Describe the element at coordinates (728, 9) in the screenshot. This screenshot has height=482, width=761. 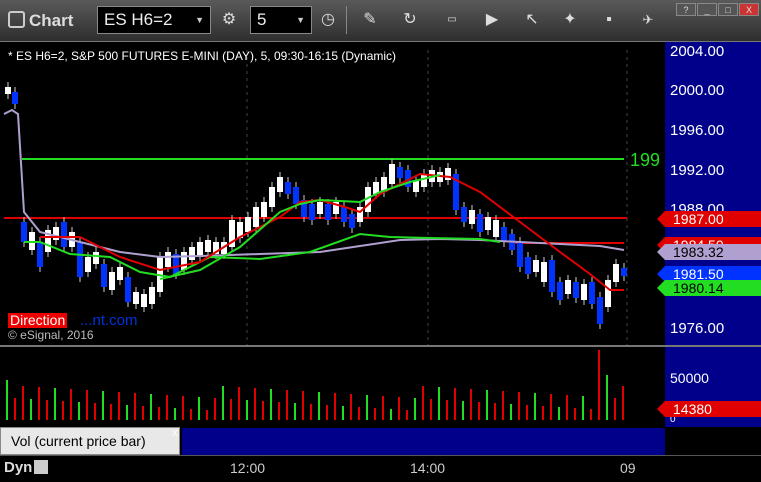
I see `maximize-button: □` at that location.